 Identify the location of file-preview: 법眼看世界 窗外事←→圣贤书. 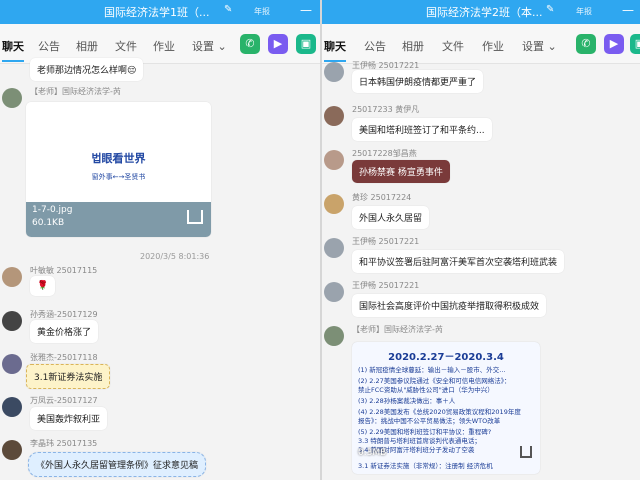
(118, 152).